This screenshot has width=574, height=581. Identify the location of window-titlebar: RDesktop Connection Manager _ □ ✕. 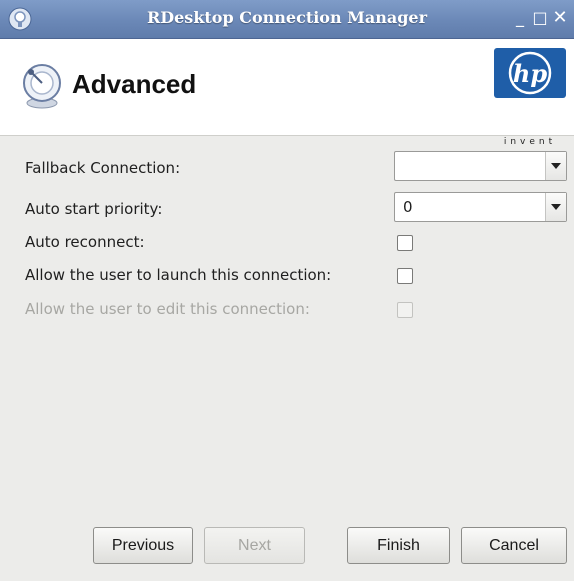
(287, 19).